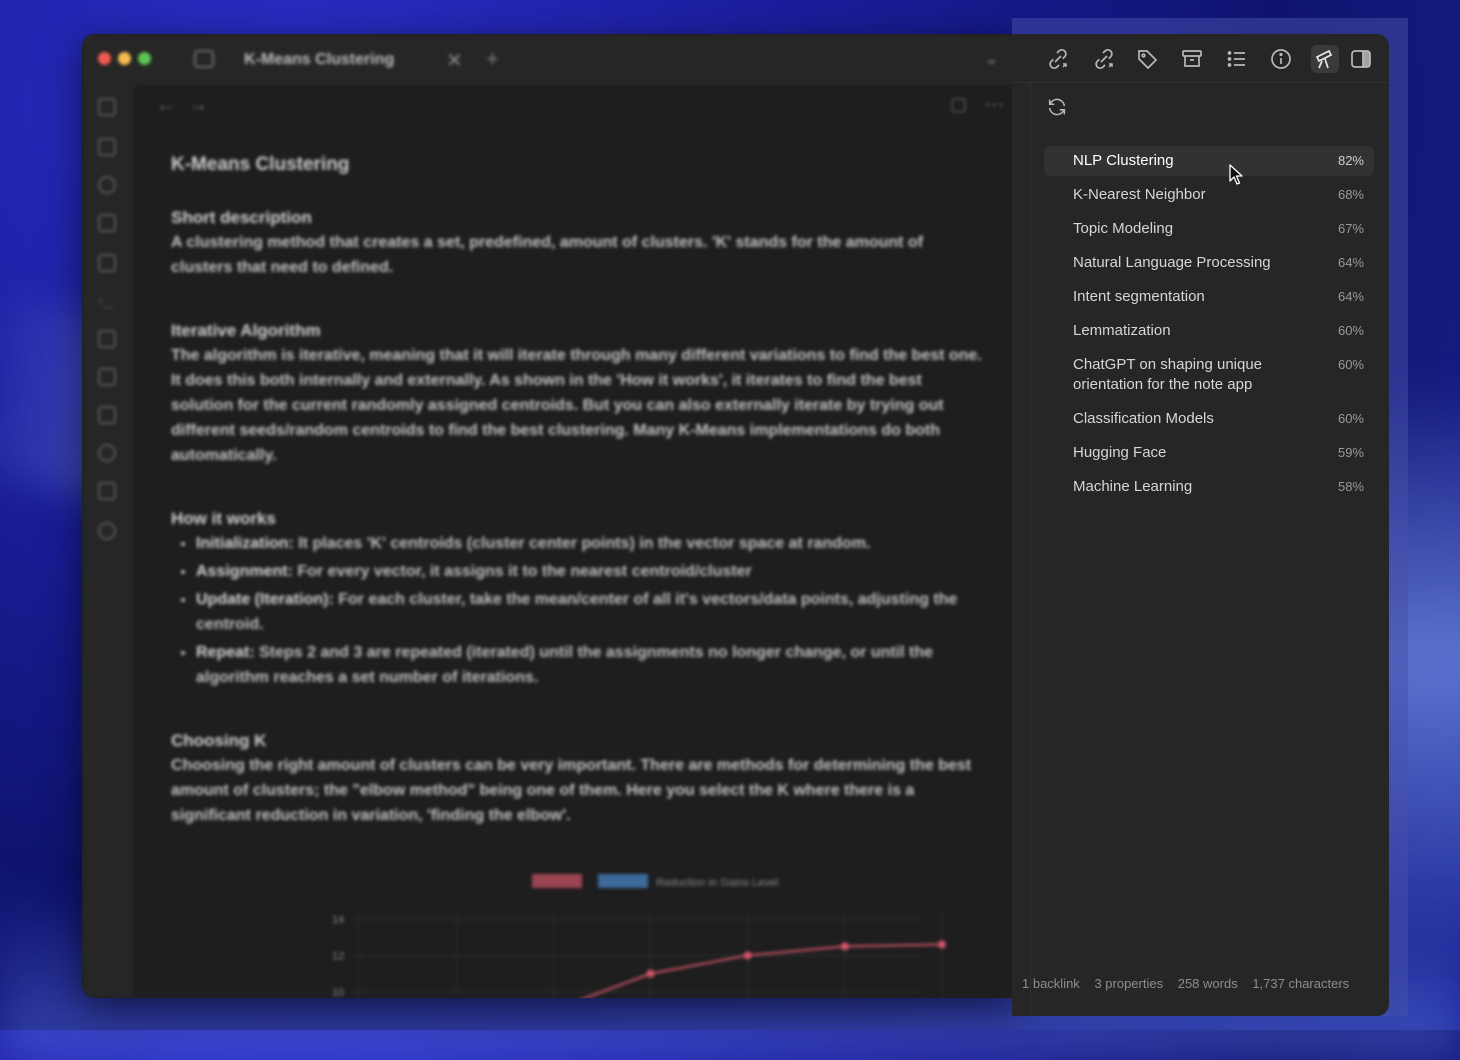 Image resolution: width=1460 pixels, height=1060 pixels. I want to click on sidebar-toolbar, so click(1200, 58).